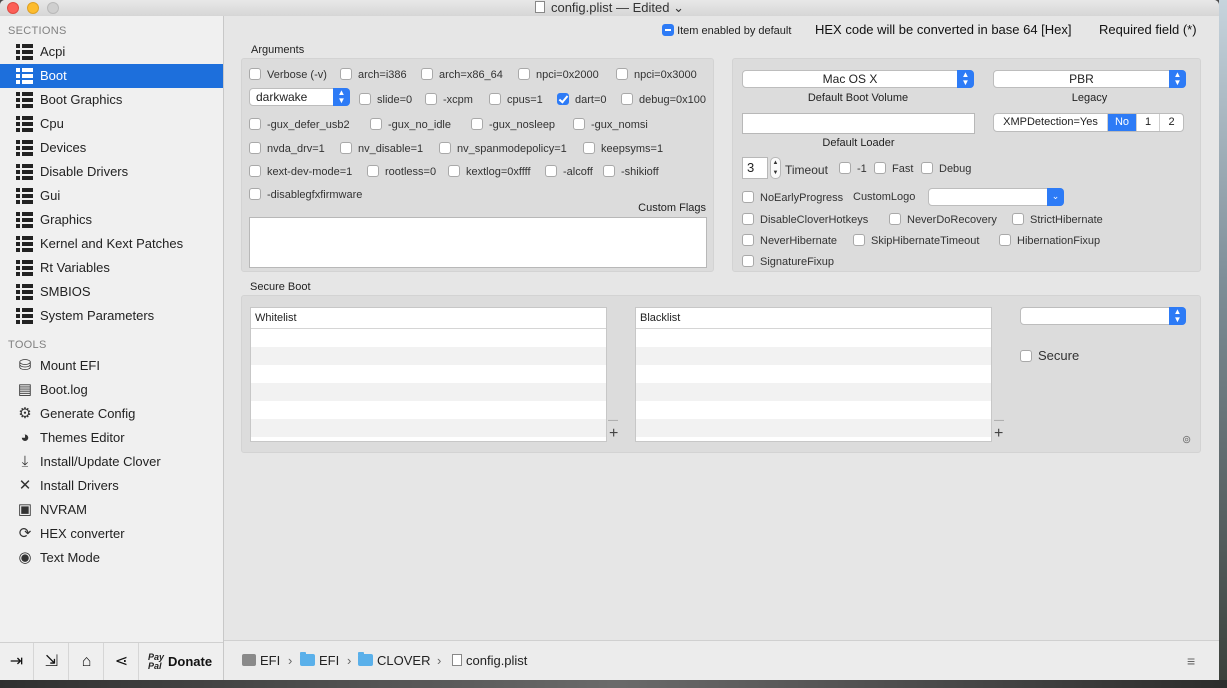 The width and height of the screenshot is (1227, 688). What do you see at coordinates (946, 168) in the screenshot?
I see `debug-checkbox: Debug` at bounding box center [946, 168].